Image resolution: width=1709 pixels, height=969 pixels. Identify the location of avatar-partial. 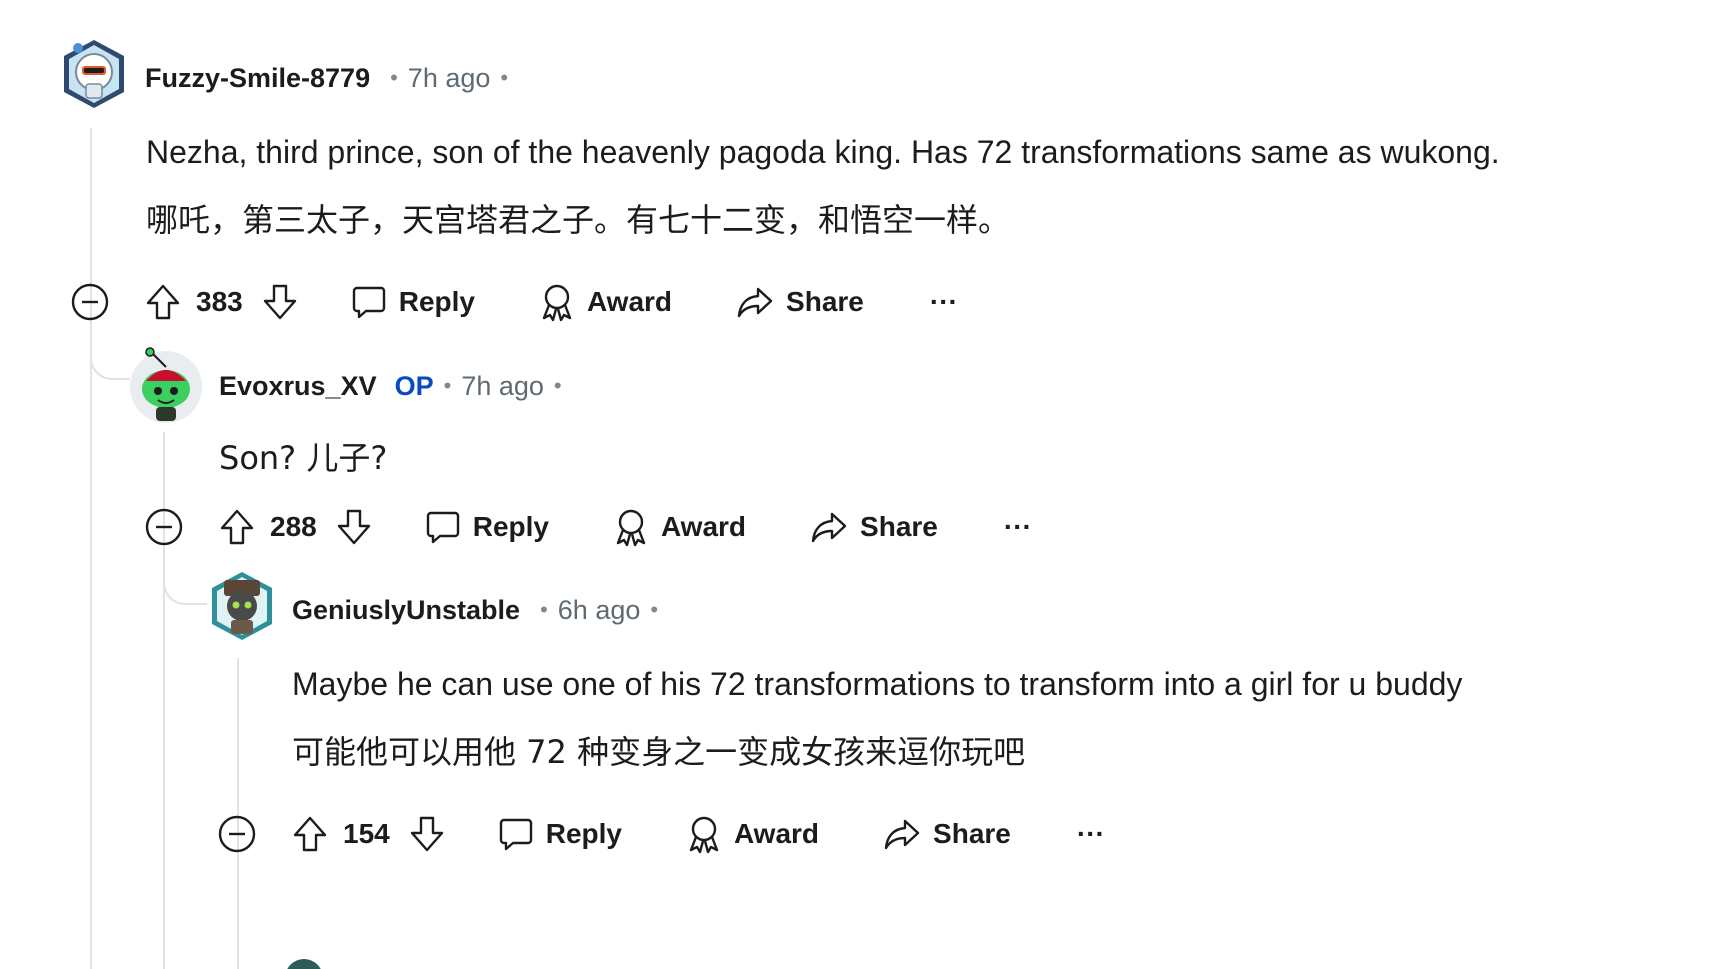
(304, 963).